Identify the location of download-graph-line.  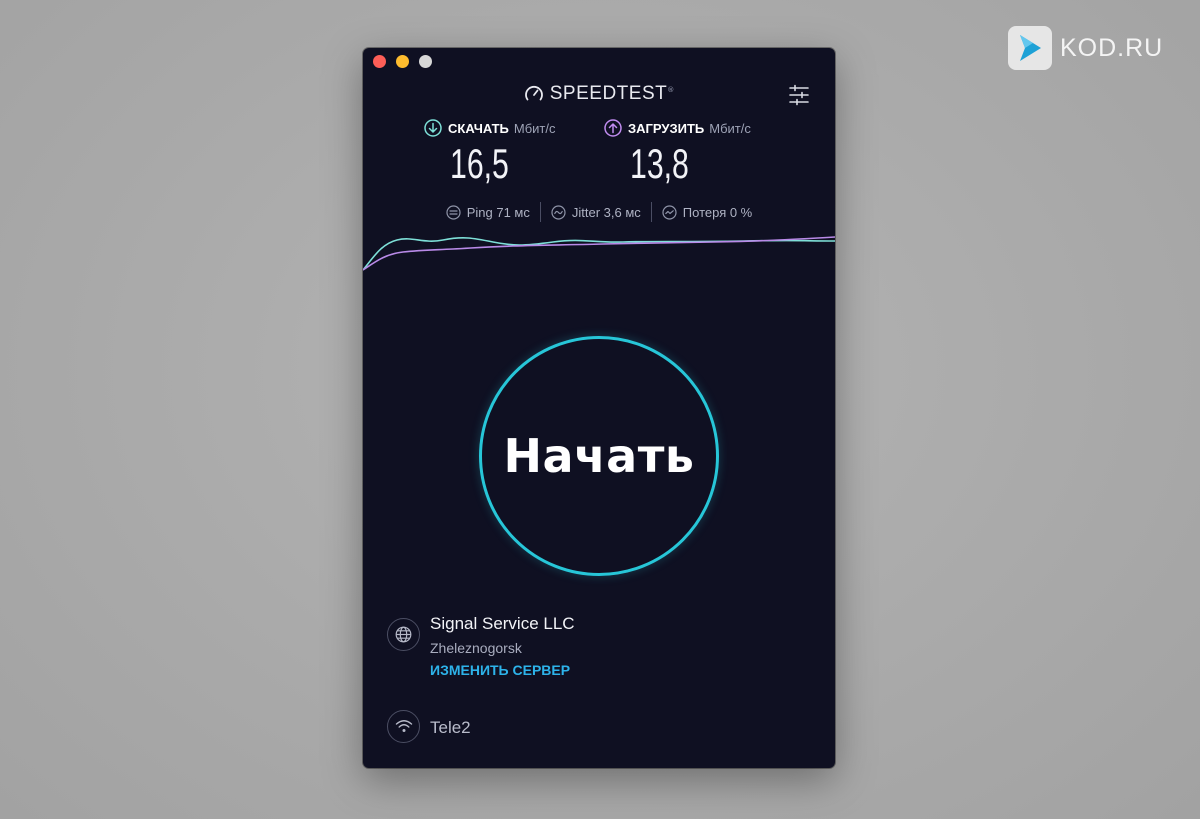
(599, 254).